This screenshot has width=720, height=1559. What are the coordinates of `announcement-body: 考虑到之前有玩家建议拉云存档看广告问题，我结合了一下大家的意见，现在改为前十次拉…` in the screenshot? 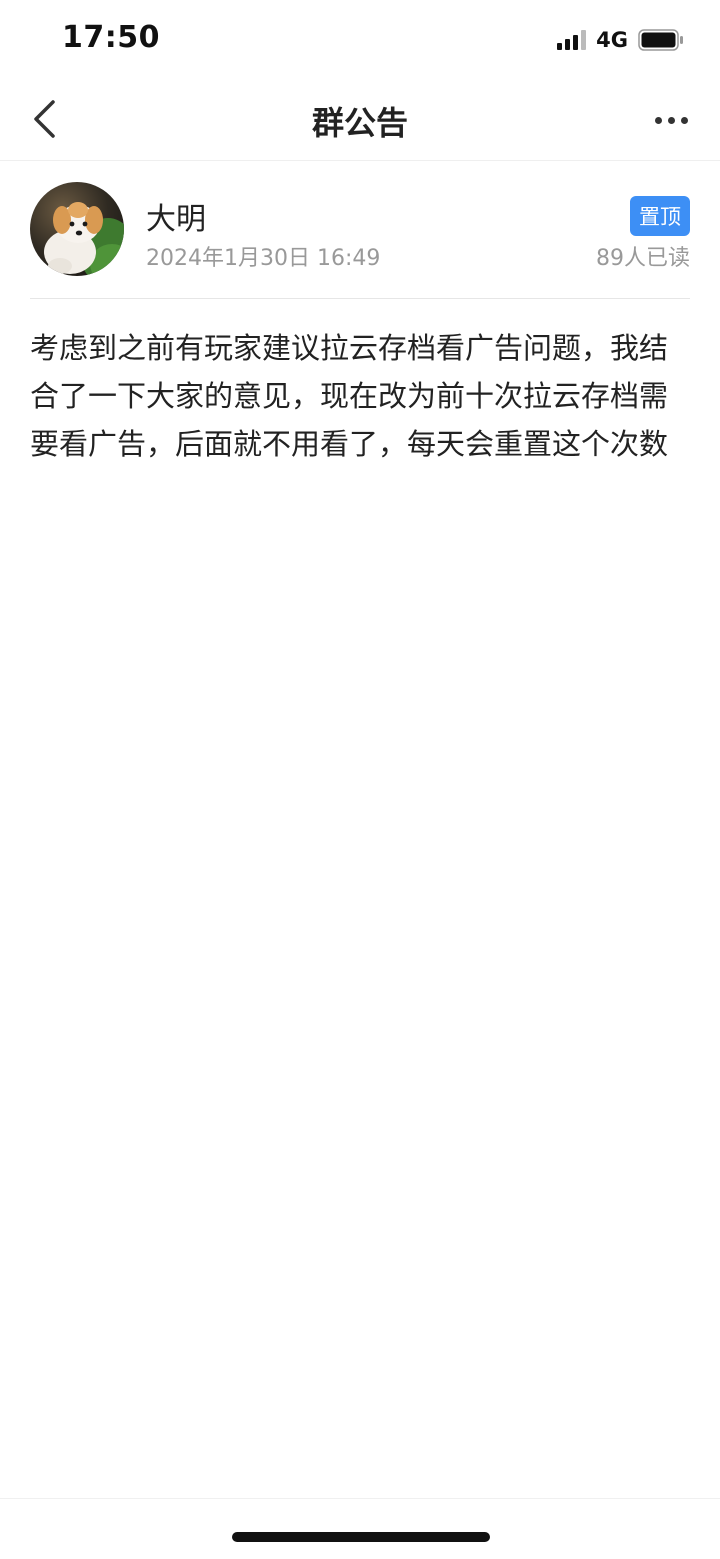 It's located at (349, 396).